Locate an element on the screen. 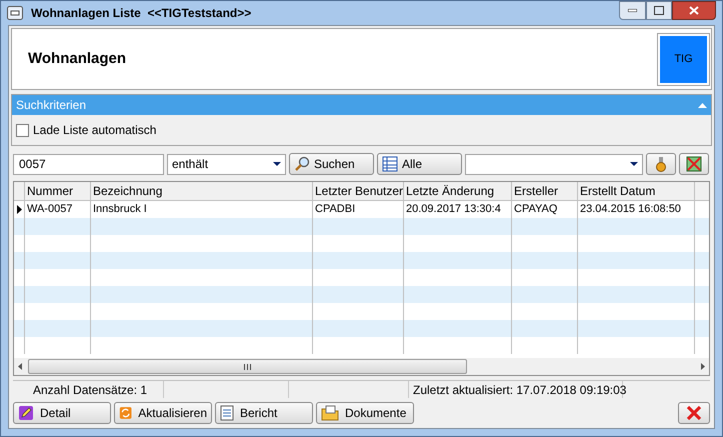  settings-button is located at coordinates (661, 164).